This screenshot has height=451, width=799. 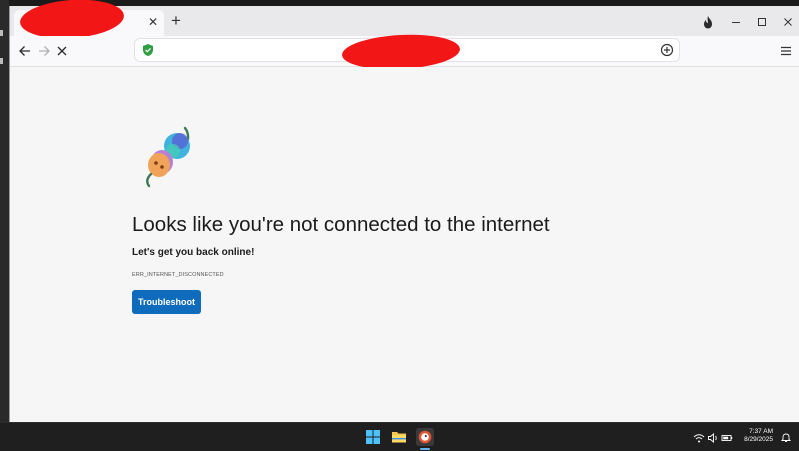 What do you see at coordinates (193, 252) in the screenshot?
I see `error-subheading: Let's get you back online!` at bounding box center [193, 252].